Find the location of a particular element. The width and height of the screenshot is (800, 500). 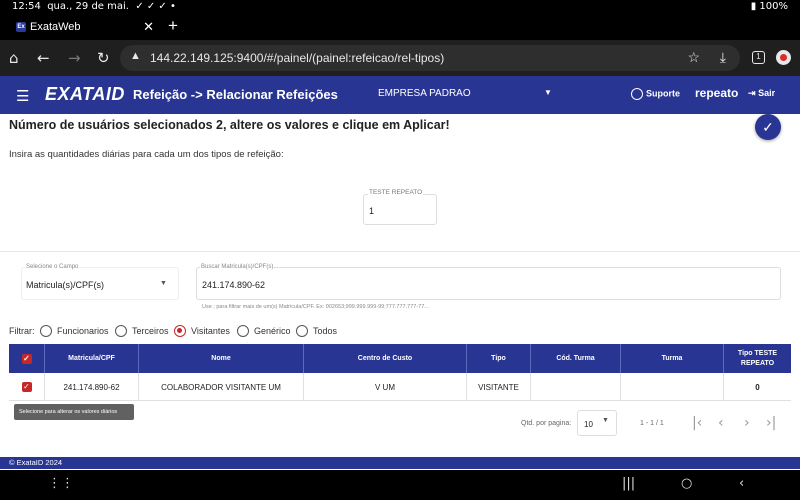

reload-icon: ↻ is located at coordinates (103, 58).